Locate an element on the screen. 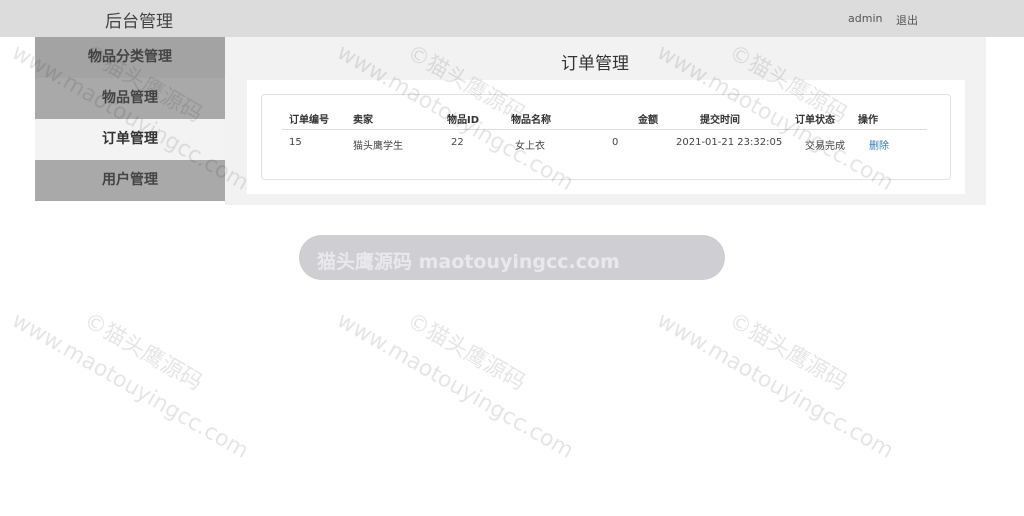  column-header-action: 操作 is located at coordinates (868, 120).